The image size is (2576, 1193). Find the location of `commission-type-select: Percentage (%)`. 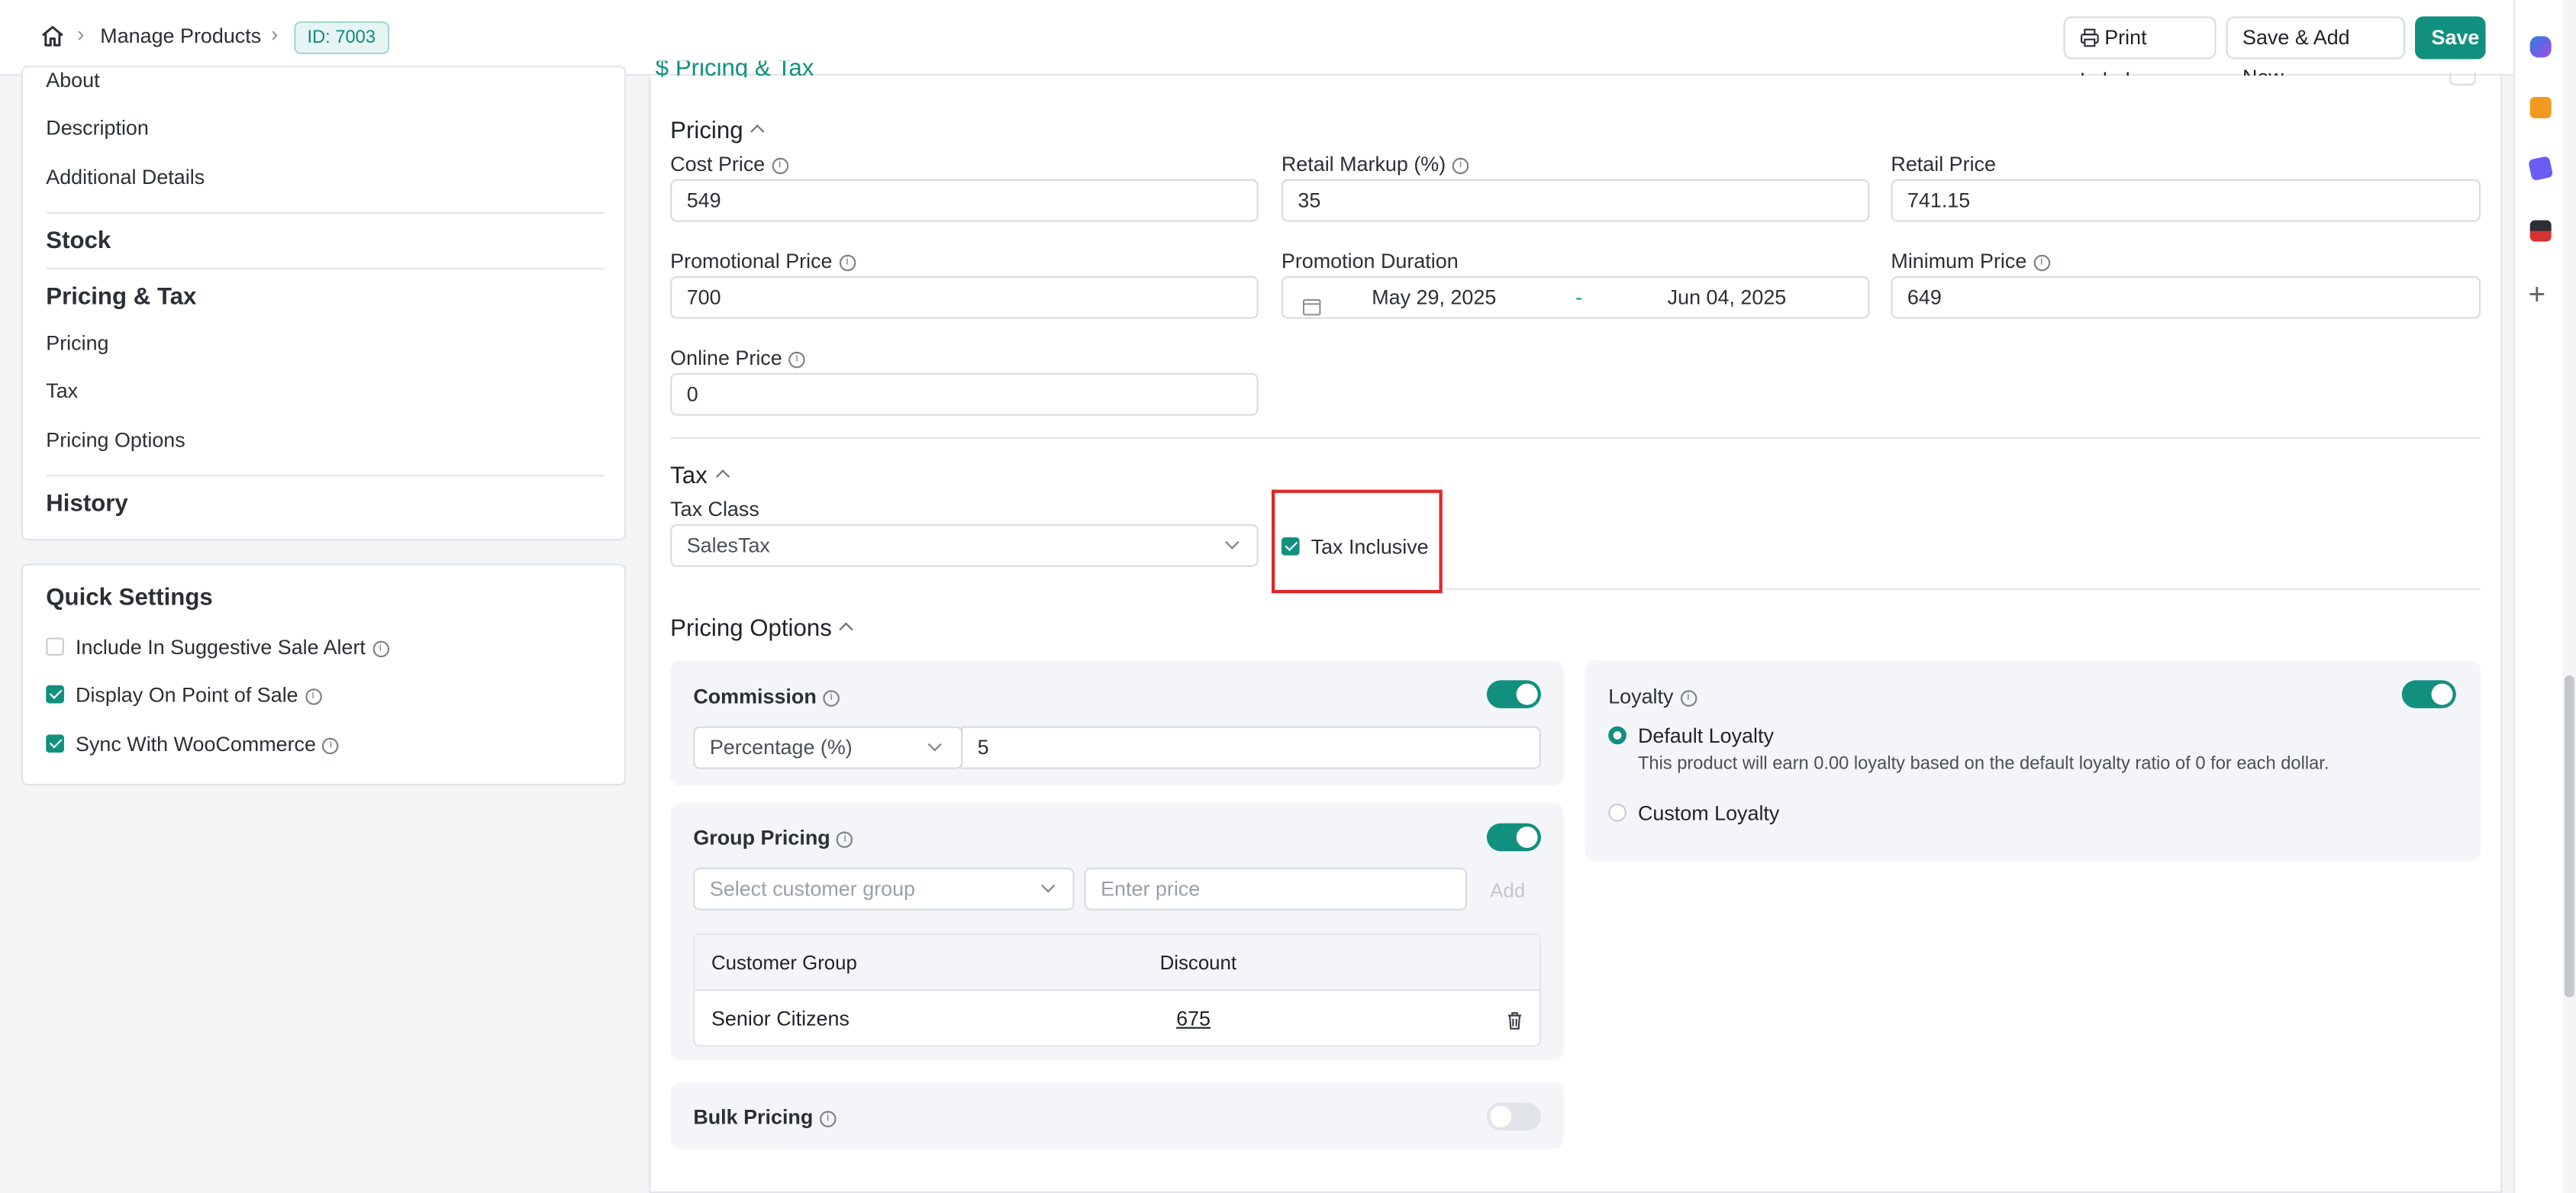

commission-type-select: Percentage (%) is located at coordinates (828, 747).